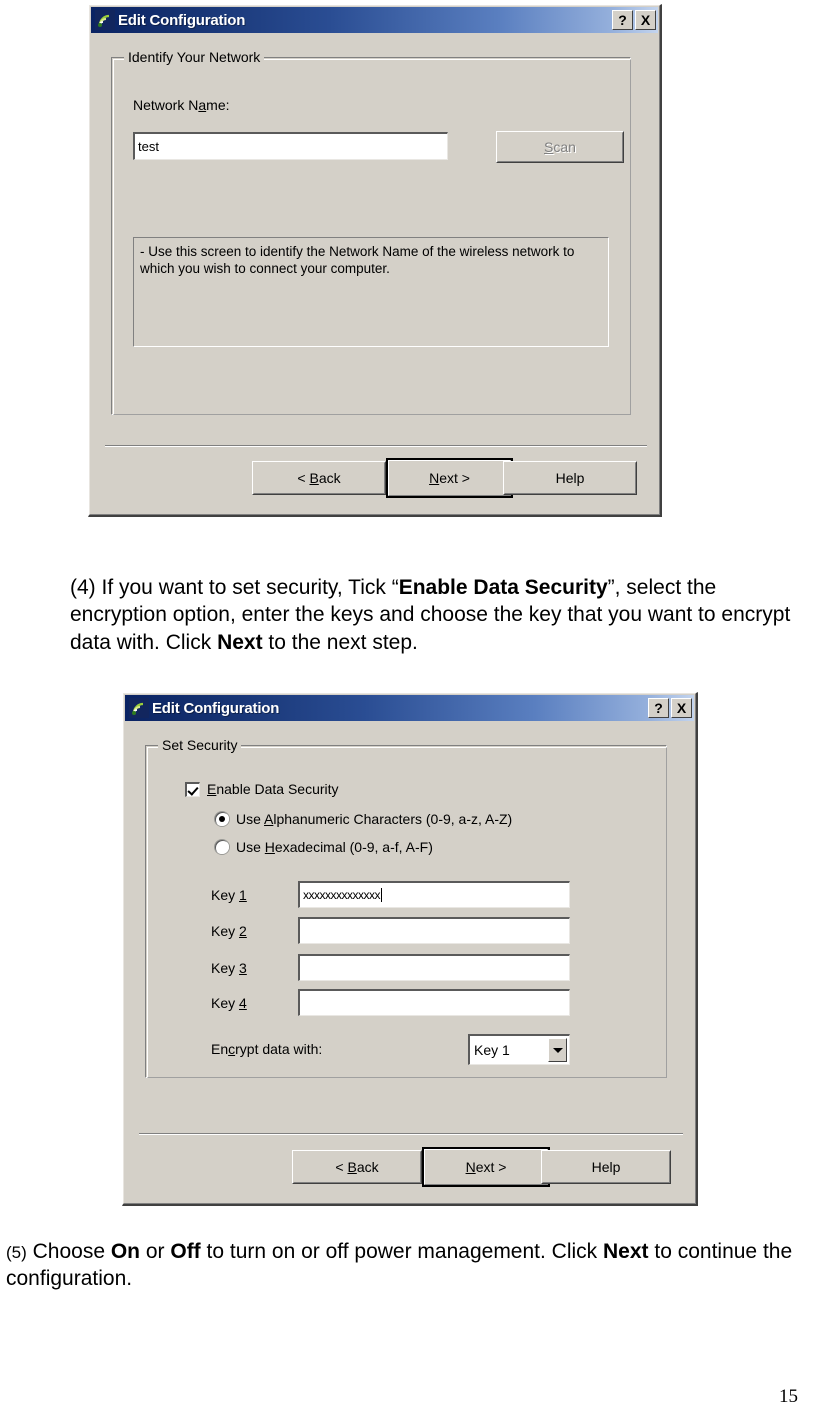 The width and height of the screenshot is (823, 1420). I want to click on text-caret, so click(381, 895).